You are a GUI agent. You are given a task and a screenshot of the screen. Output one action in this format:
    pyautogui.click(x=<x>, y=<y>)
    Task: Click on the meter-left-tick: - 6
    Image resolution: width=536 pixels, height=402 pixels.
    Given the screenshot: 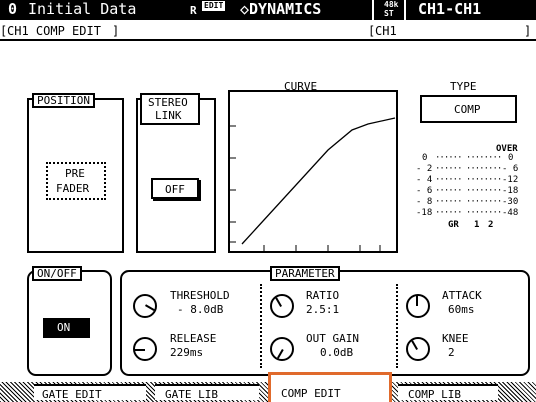 What is the action you would take?
    pyautogui.click(x=424, y=191)
    